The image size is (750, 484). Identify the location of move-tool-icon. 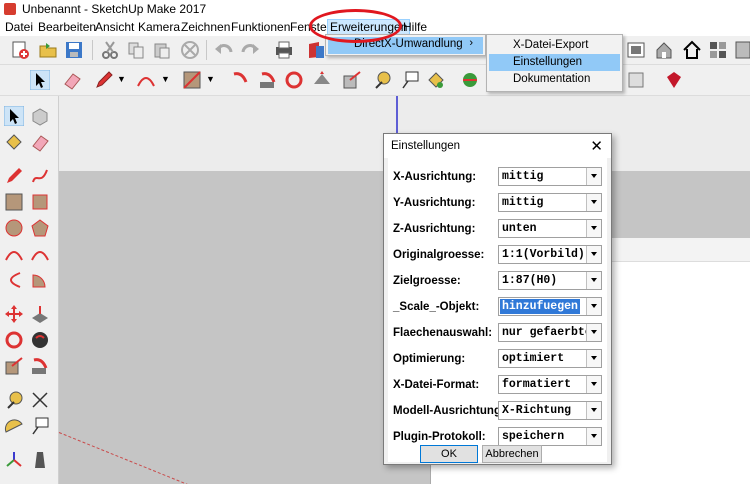
(14, 314).